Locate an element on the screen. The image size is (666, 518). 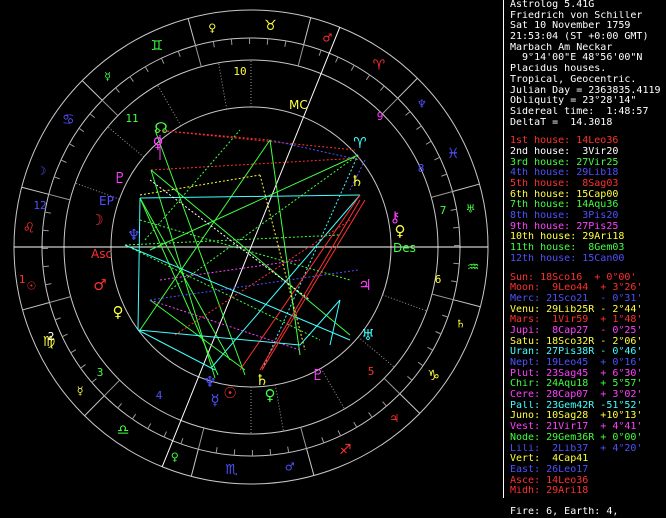
zodiac-sign-glyph: ♌ is located at coordinates (29, 229).